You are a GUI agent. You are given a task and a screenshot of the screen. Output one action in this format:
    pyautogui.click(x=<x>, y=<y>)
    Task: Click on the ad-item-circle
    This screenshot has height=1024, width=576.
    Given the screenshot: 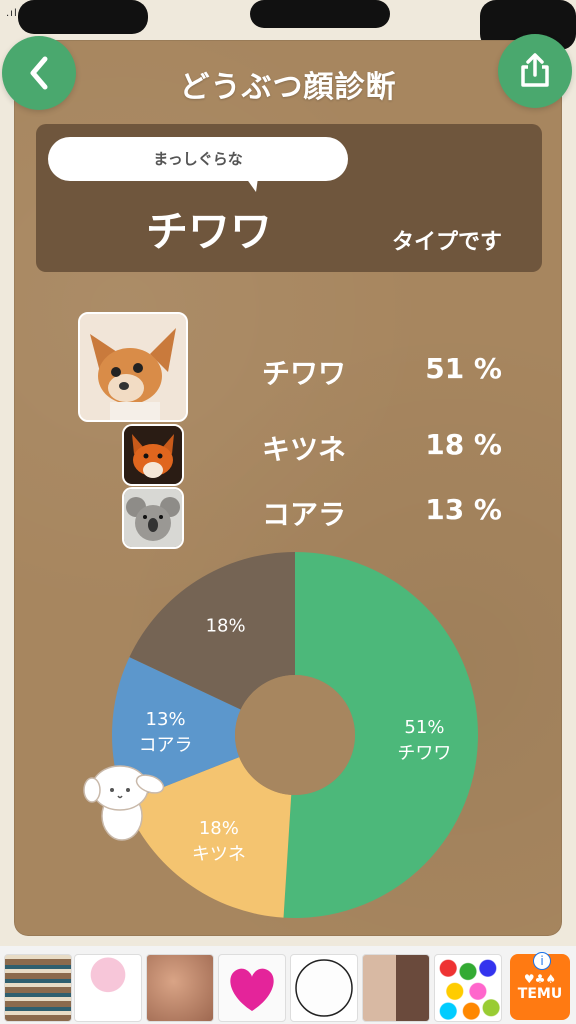 What is the action you would take?
    pyautogui.click(x=324, y=988)
    